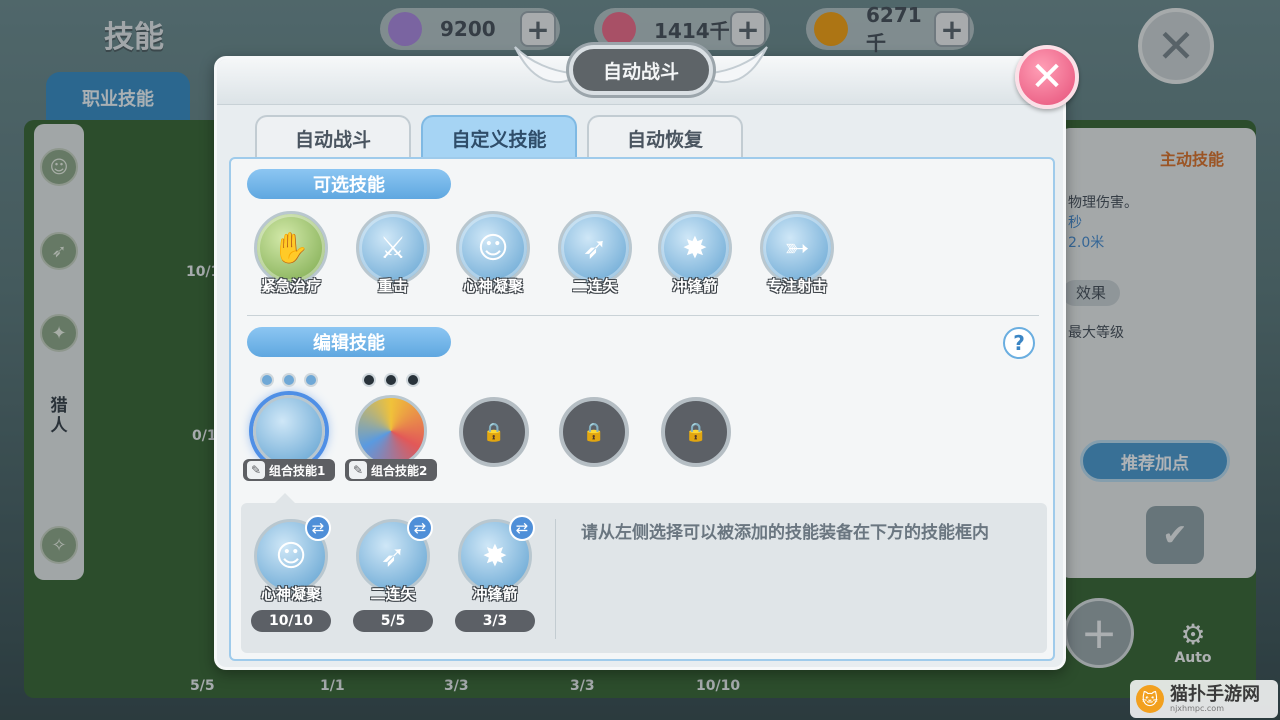  I want to click on meditate-icon, so click(289, 431).